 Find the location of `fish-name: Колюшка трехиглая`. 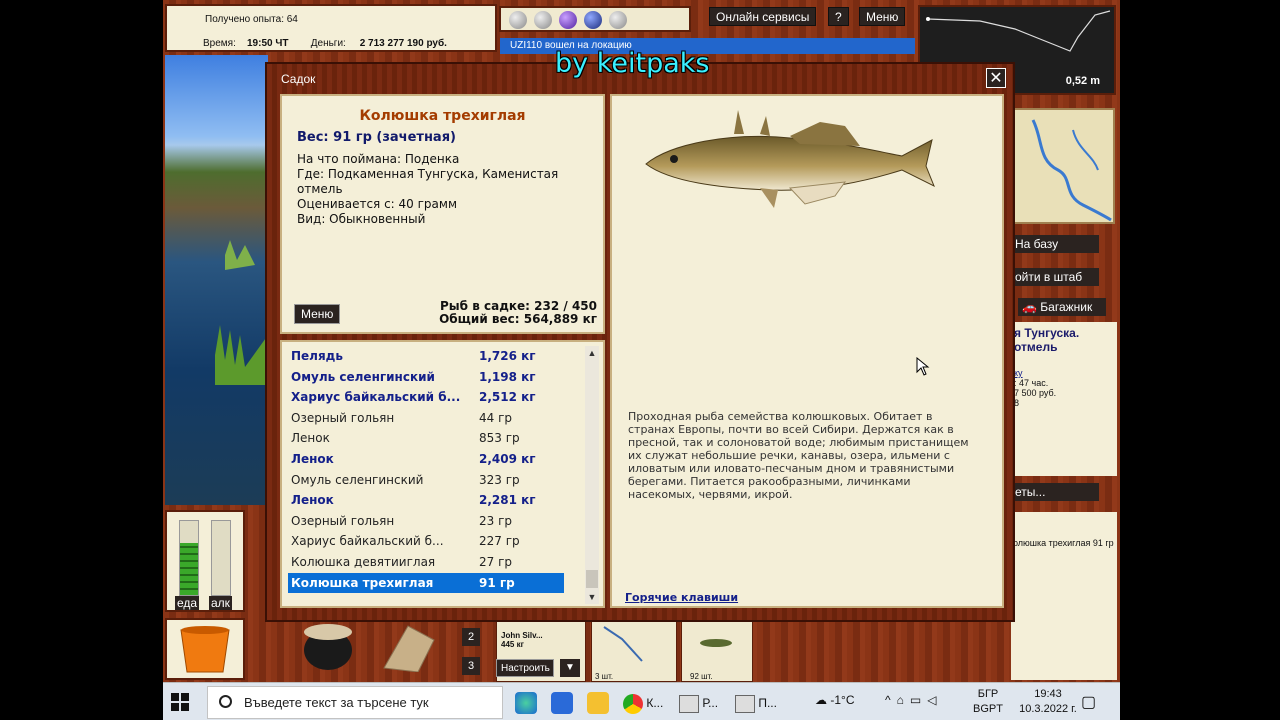

fish-name: Колюшка трехиглая is located at coordinates (442, 116).